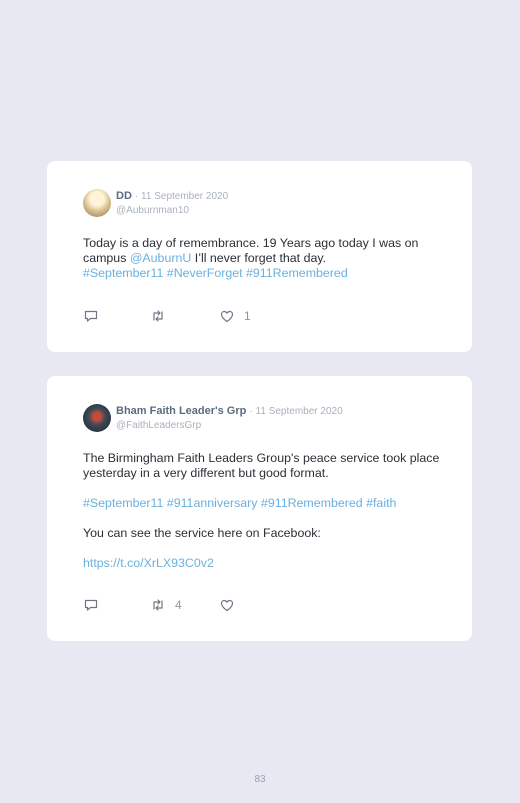 Image resolution: width=520 pixels, height=803 pixels. I want to click on like-button, so click(231, 605).